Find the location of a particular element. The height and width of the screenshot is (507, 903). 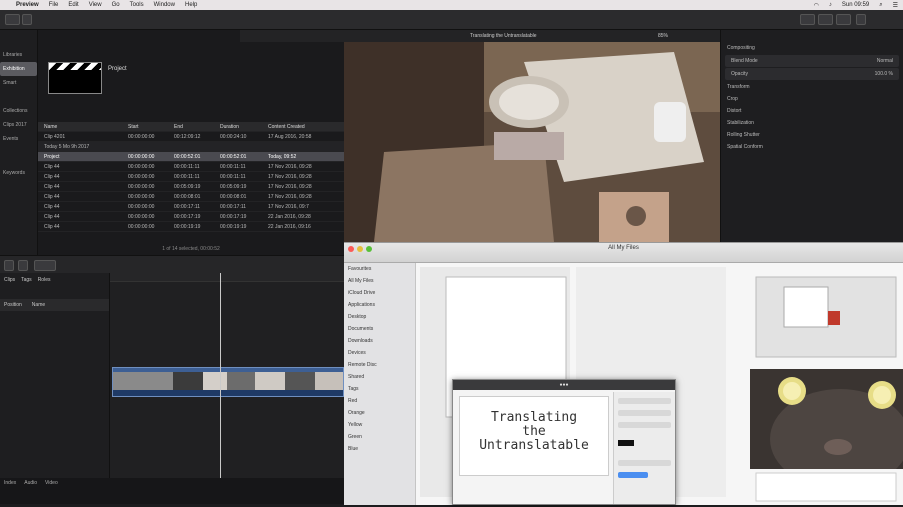

finder-sidebar-item: Desktop is located at coordinates (379, 317).